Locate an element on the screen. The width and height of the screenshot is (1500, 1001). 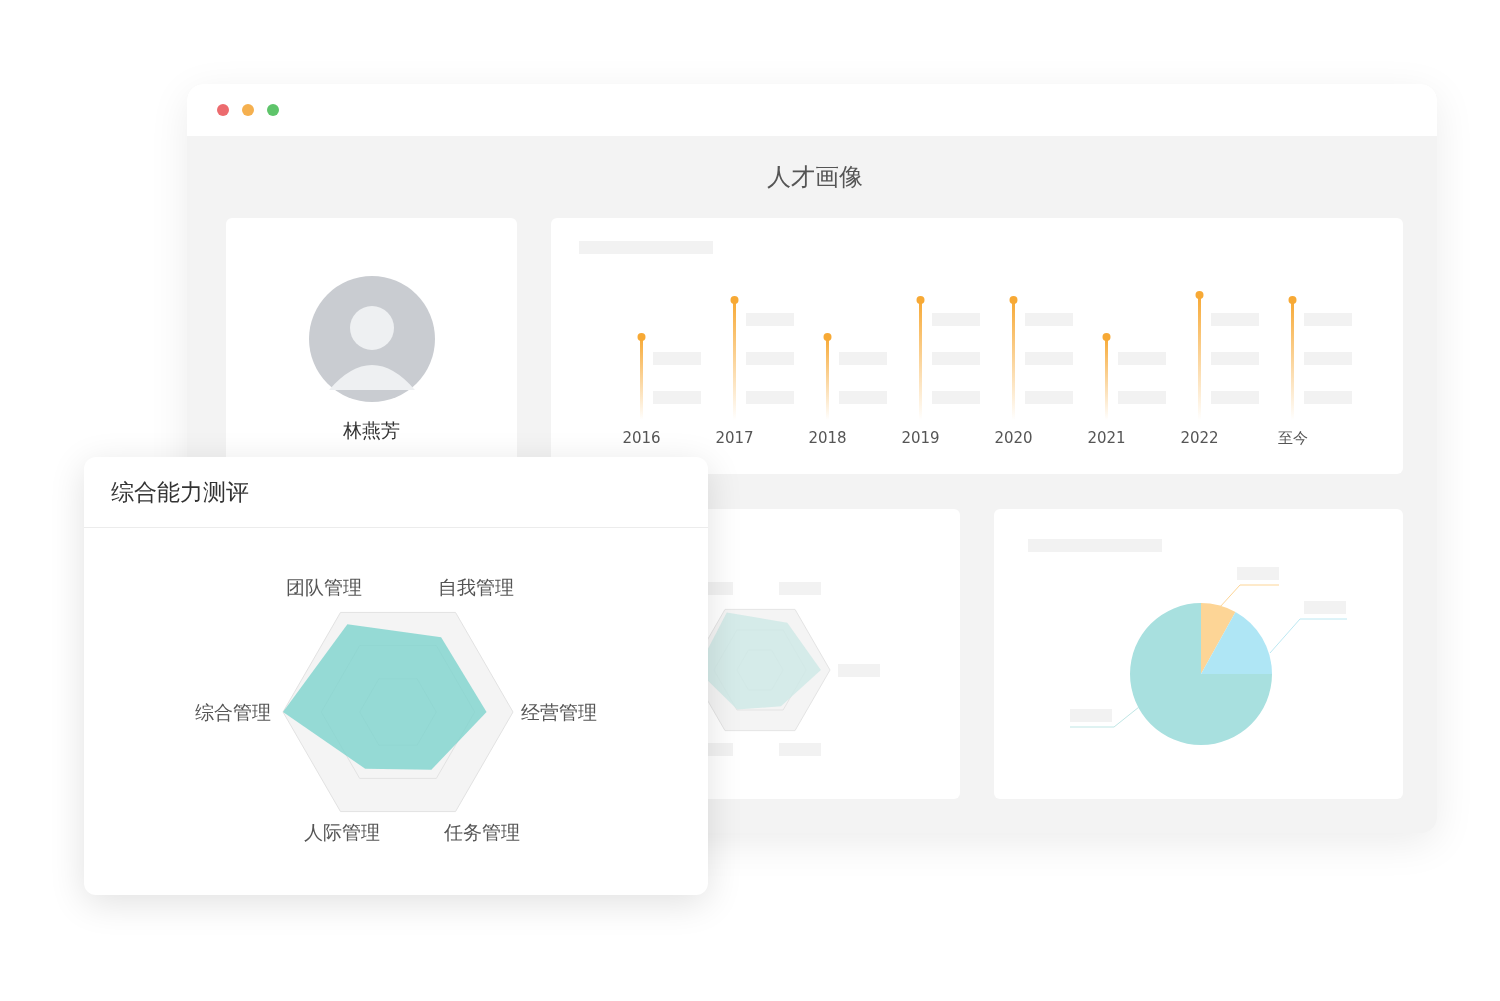
window-title: 人才画像 is located at coordinates (814, 177).